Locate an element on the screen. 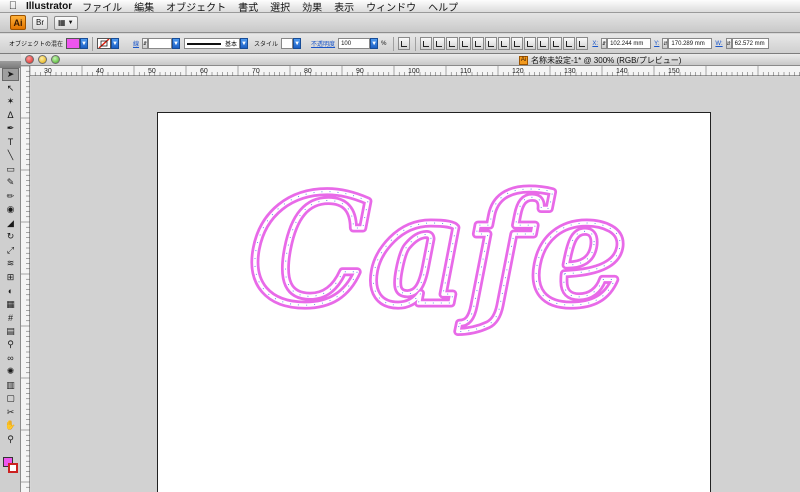 The width and height of the screenshot is (800, 492). align-to-icon is located at coordinates (582, 43).